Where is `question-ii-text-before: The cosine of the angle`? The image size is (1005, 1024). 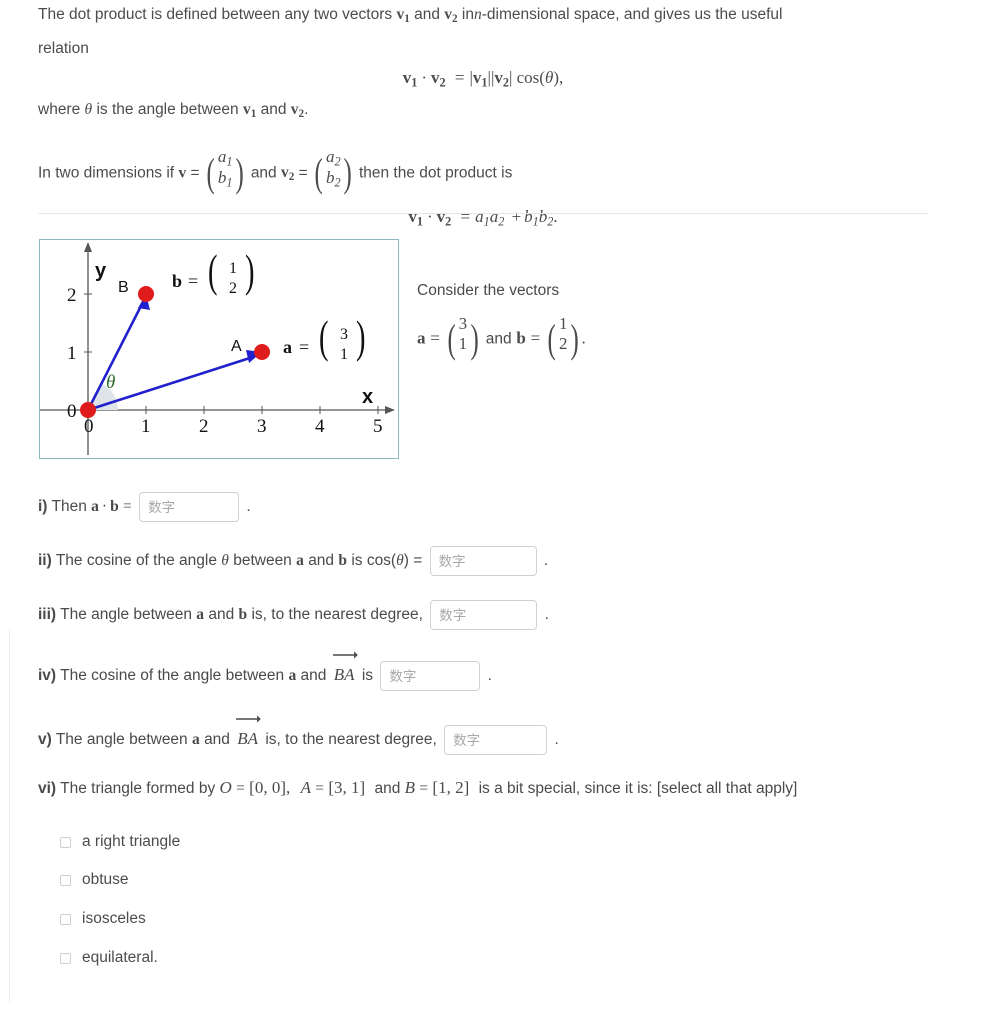 question-ii-text-before: The cosine of the angle is located at coordinates (136, 561).